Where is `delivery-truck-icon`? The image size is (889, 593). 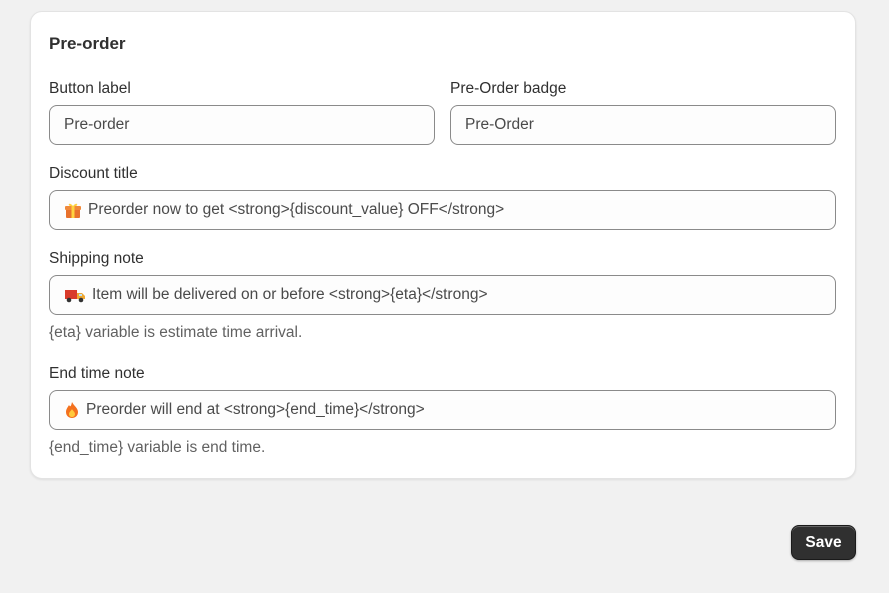
delivery-truck-icon is located at coordinates (75, 295).